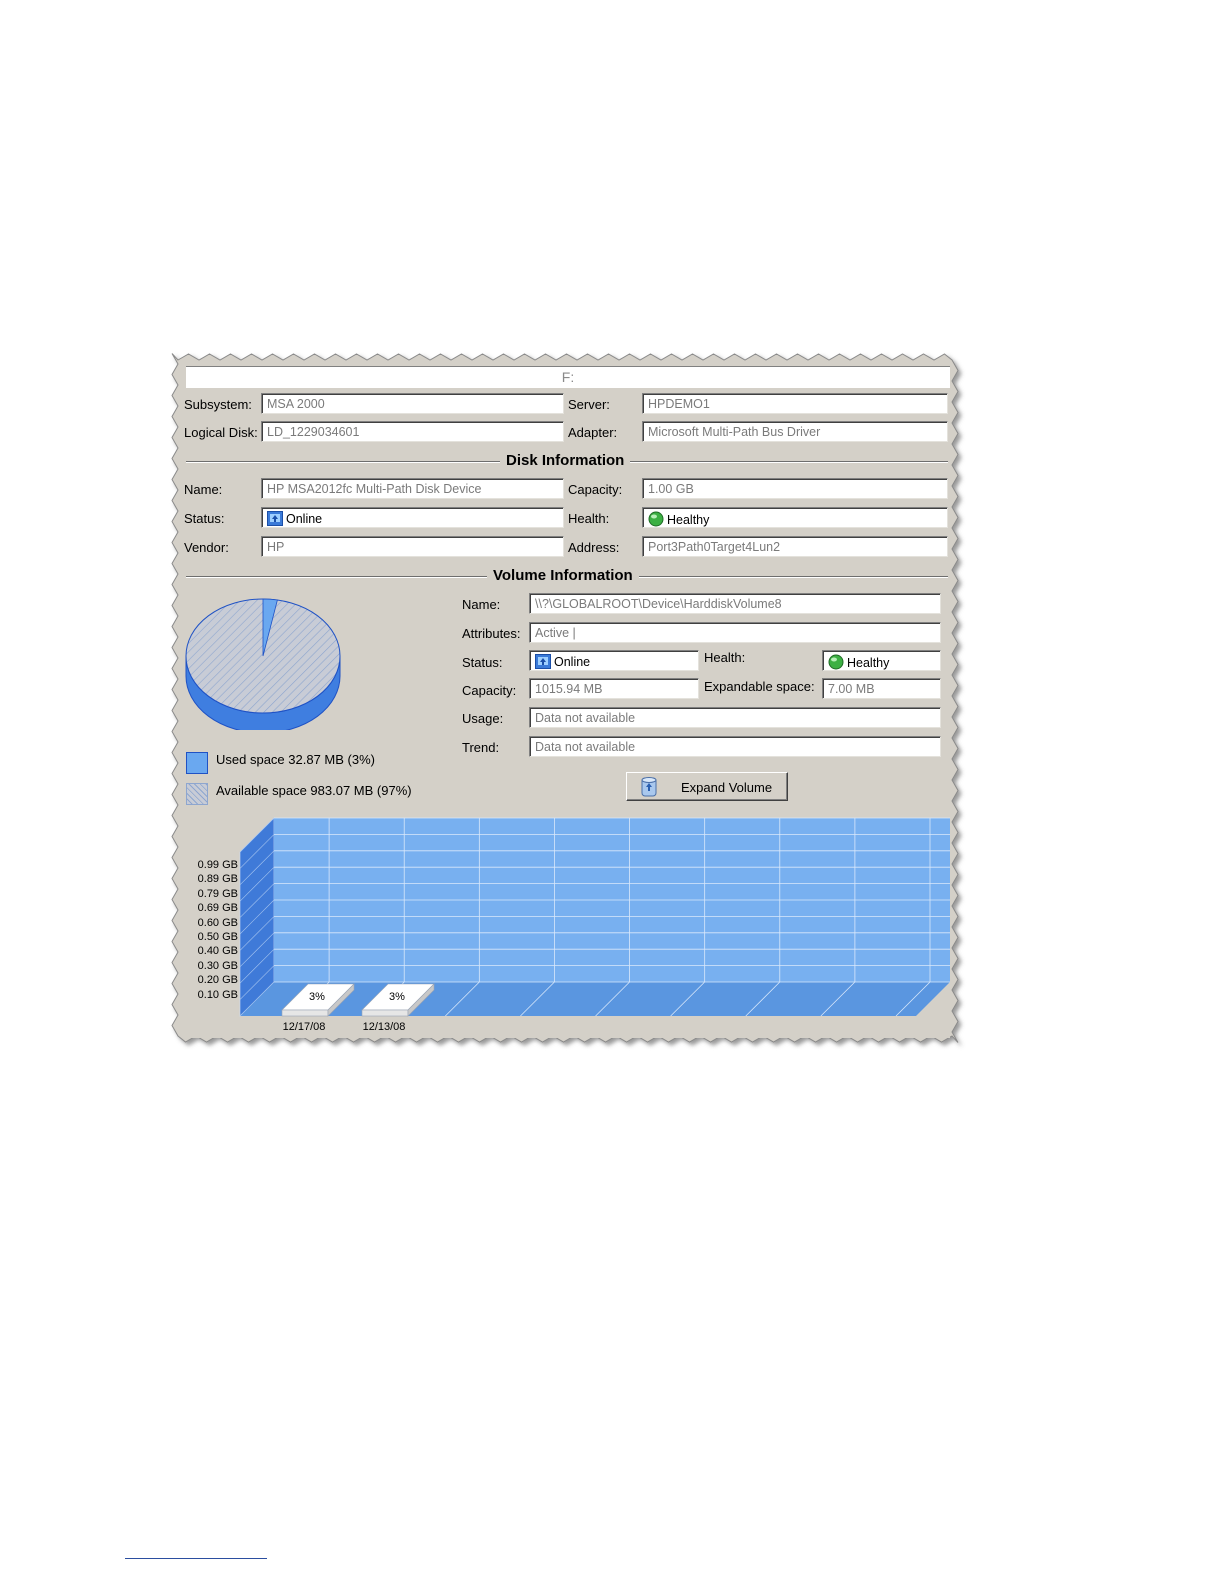  What do you see at coordinates (481, 747) in the screenshot?
I see `trend-label: Trend:` at bounding box center [481, 747].